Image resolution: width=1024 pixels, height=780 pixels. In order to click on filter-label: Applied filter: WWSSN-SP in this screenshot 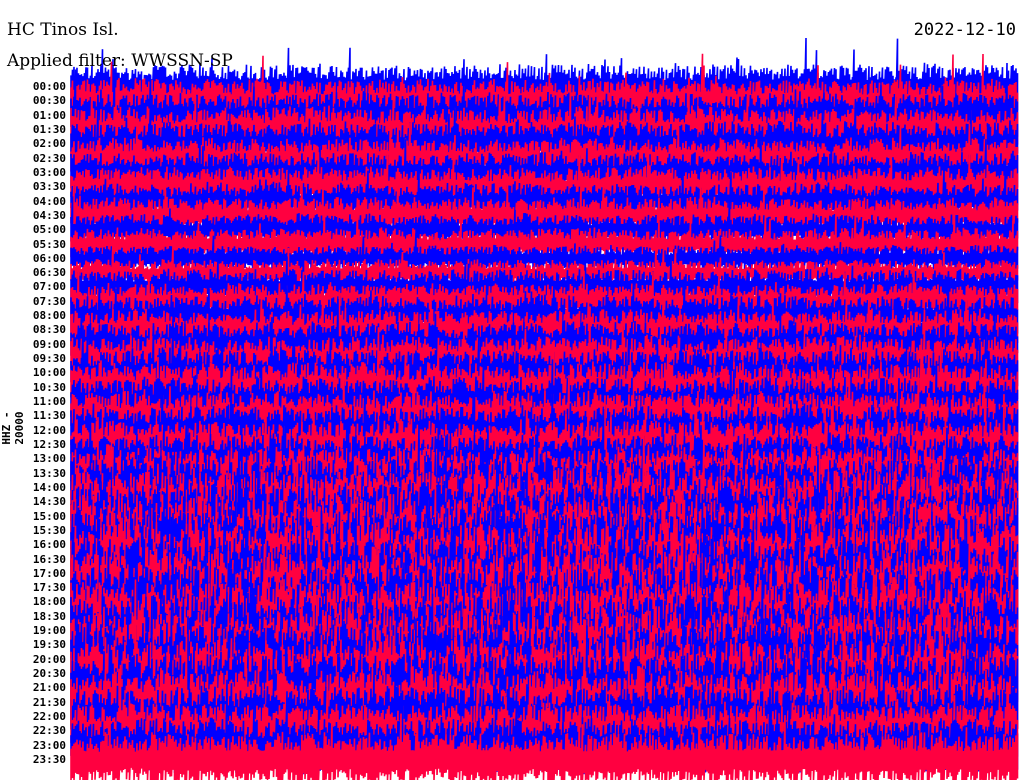, I will do `click(120, 61)`.